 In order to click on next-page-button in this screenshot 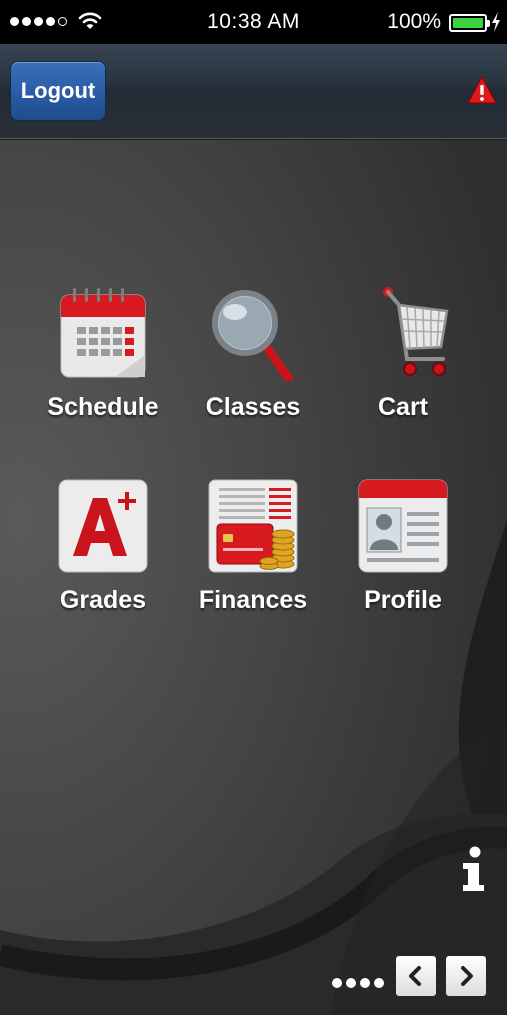, I will do `click(466, 976)`.